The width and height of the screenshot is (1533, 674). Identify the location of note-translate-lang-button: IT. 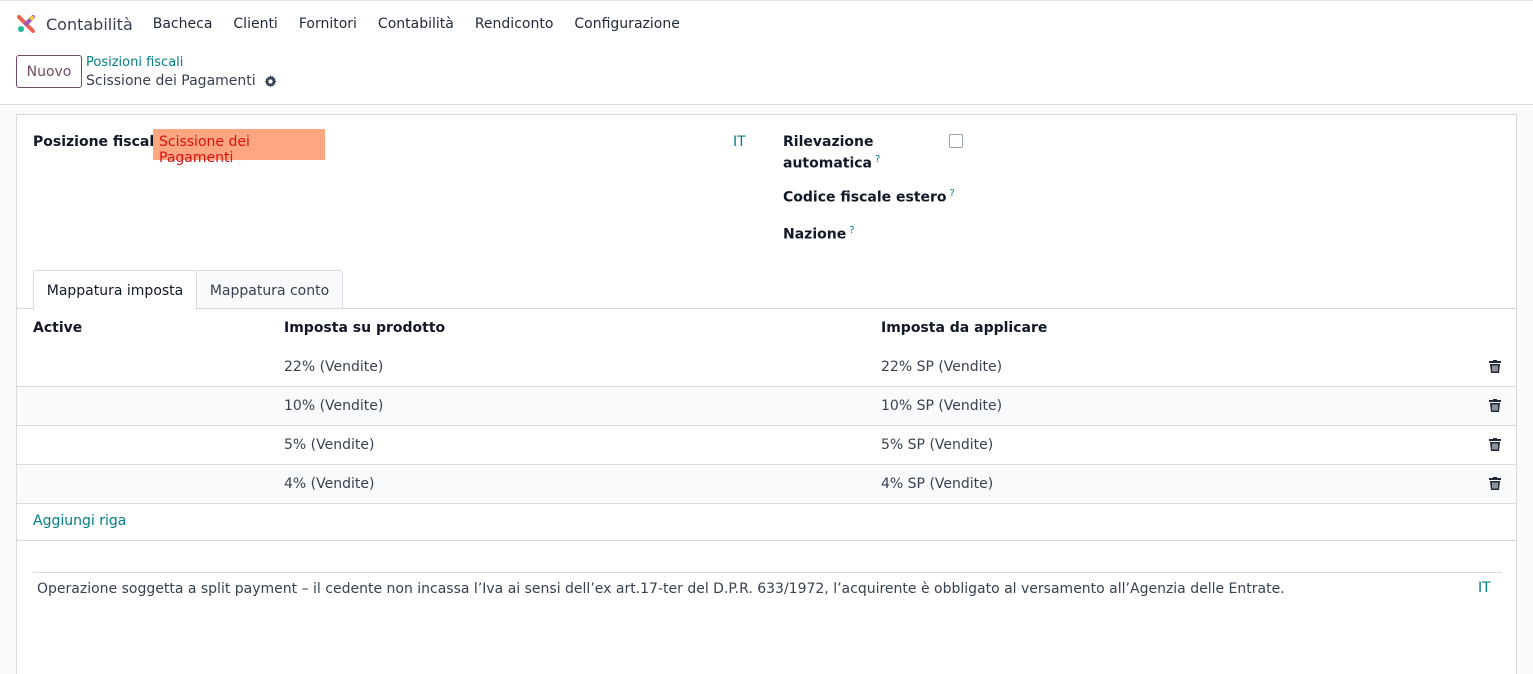
(1484, 588).